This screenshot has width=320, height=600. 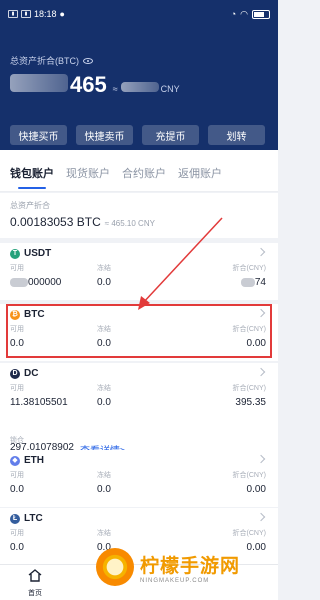 I want to click on annotation-arrow, so click(x=180, y=263).